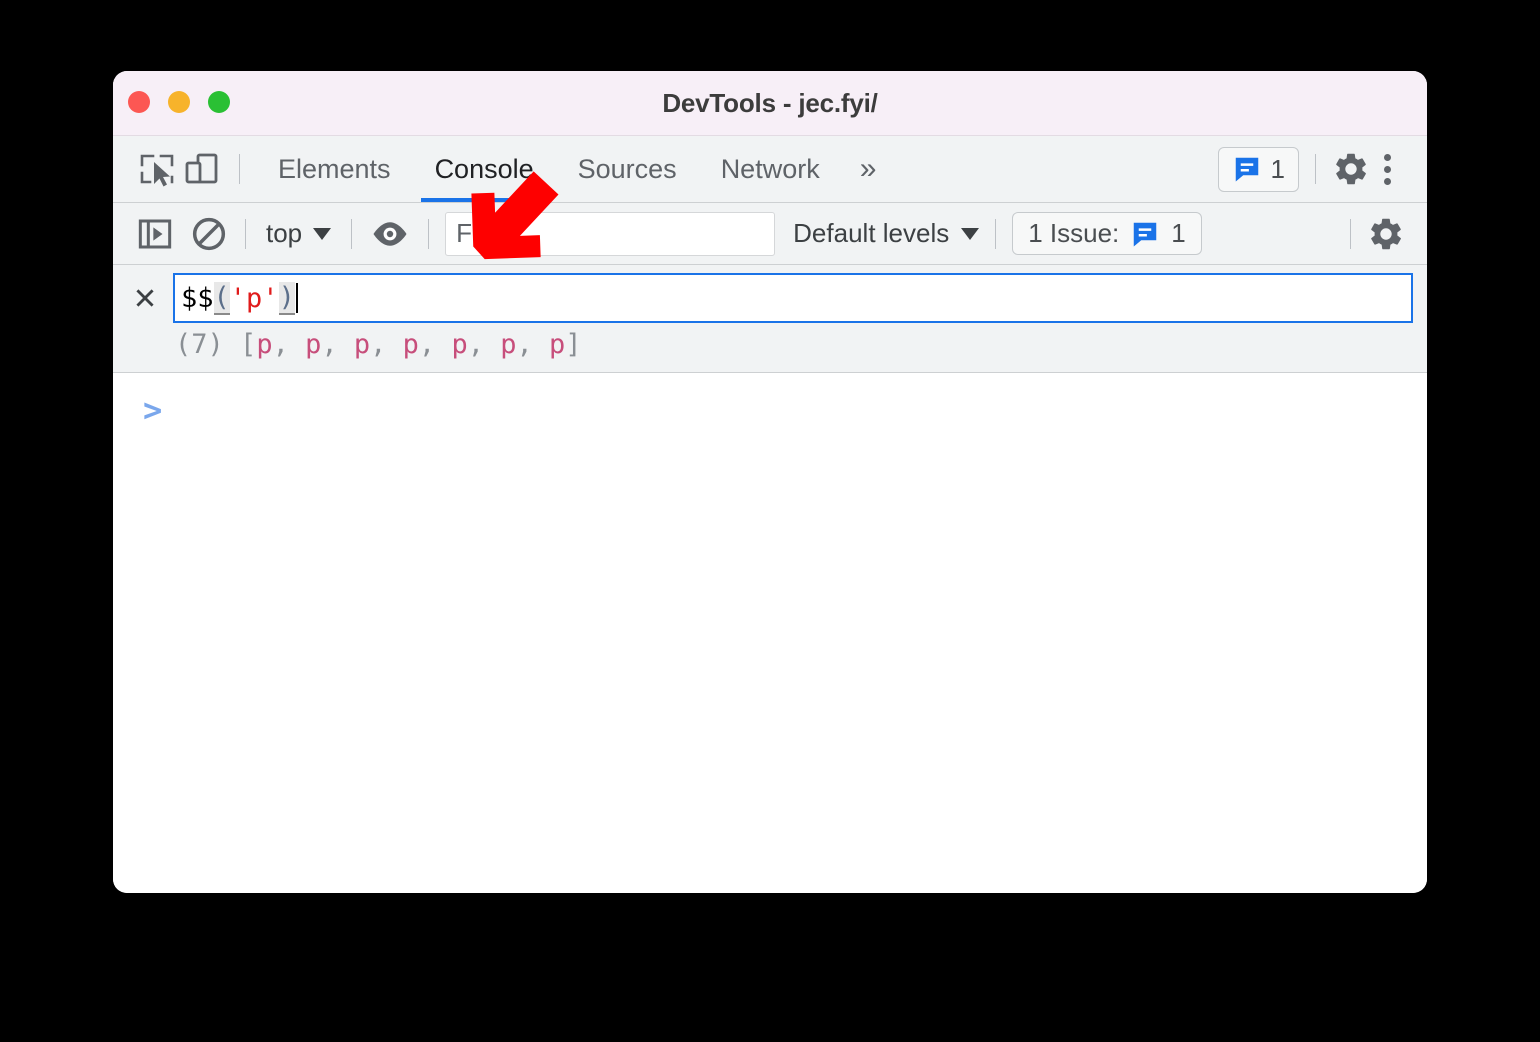 The height and width of the screenshot is (1042, 1540). I want to click on live-expression-result: (7) [p, p, p, p, p, p, p], so click(770, 343).